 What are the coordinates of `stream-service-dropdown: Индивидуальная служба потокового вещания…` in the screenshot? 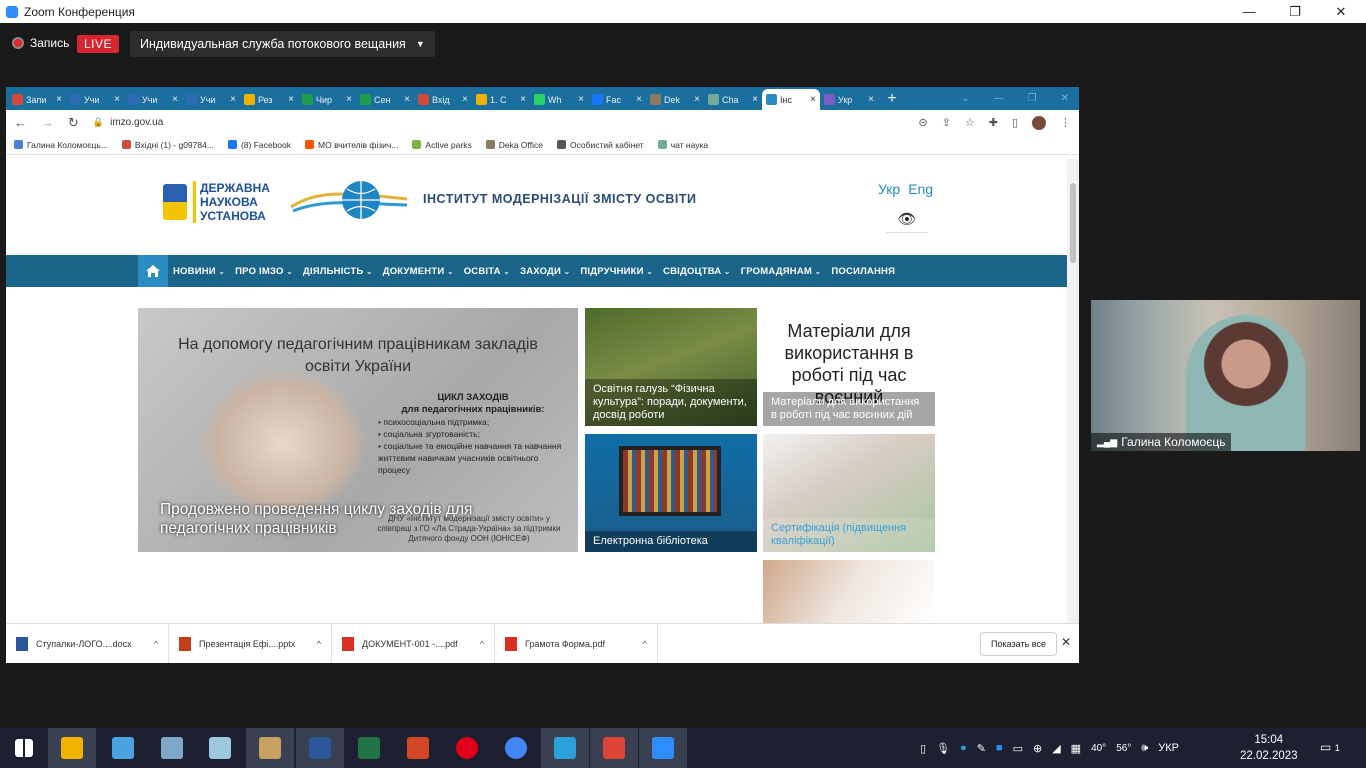 It's located at (282, 44).